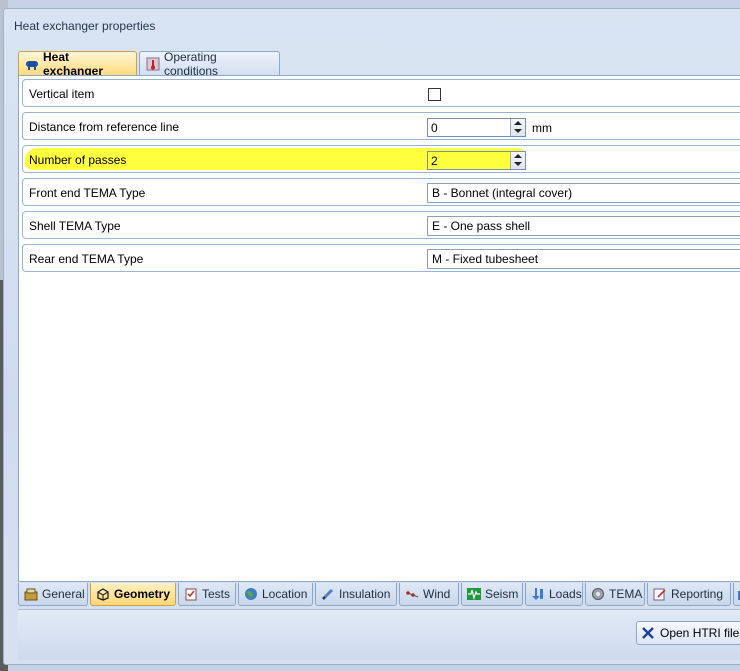 This screenshot has width=740, height=671. I want to click on shell-label: Shell TEMA Type, so click(75, 226).